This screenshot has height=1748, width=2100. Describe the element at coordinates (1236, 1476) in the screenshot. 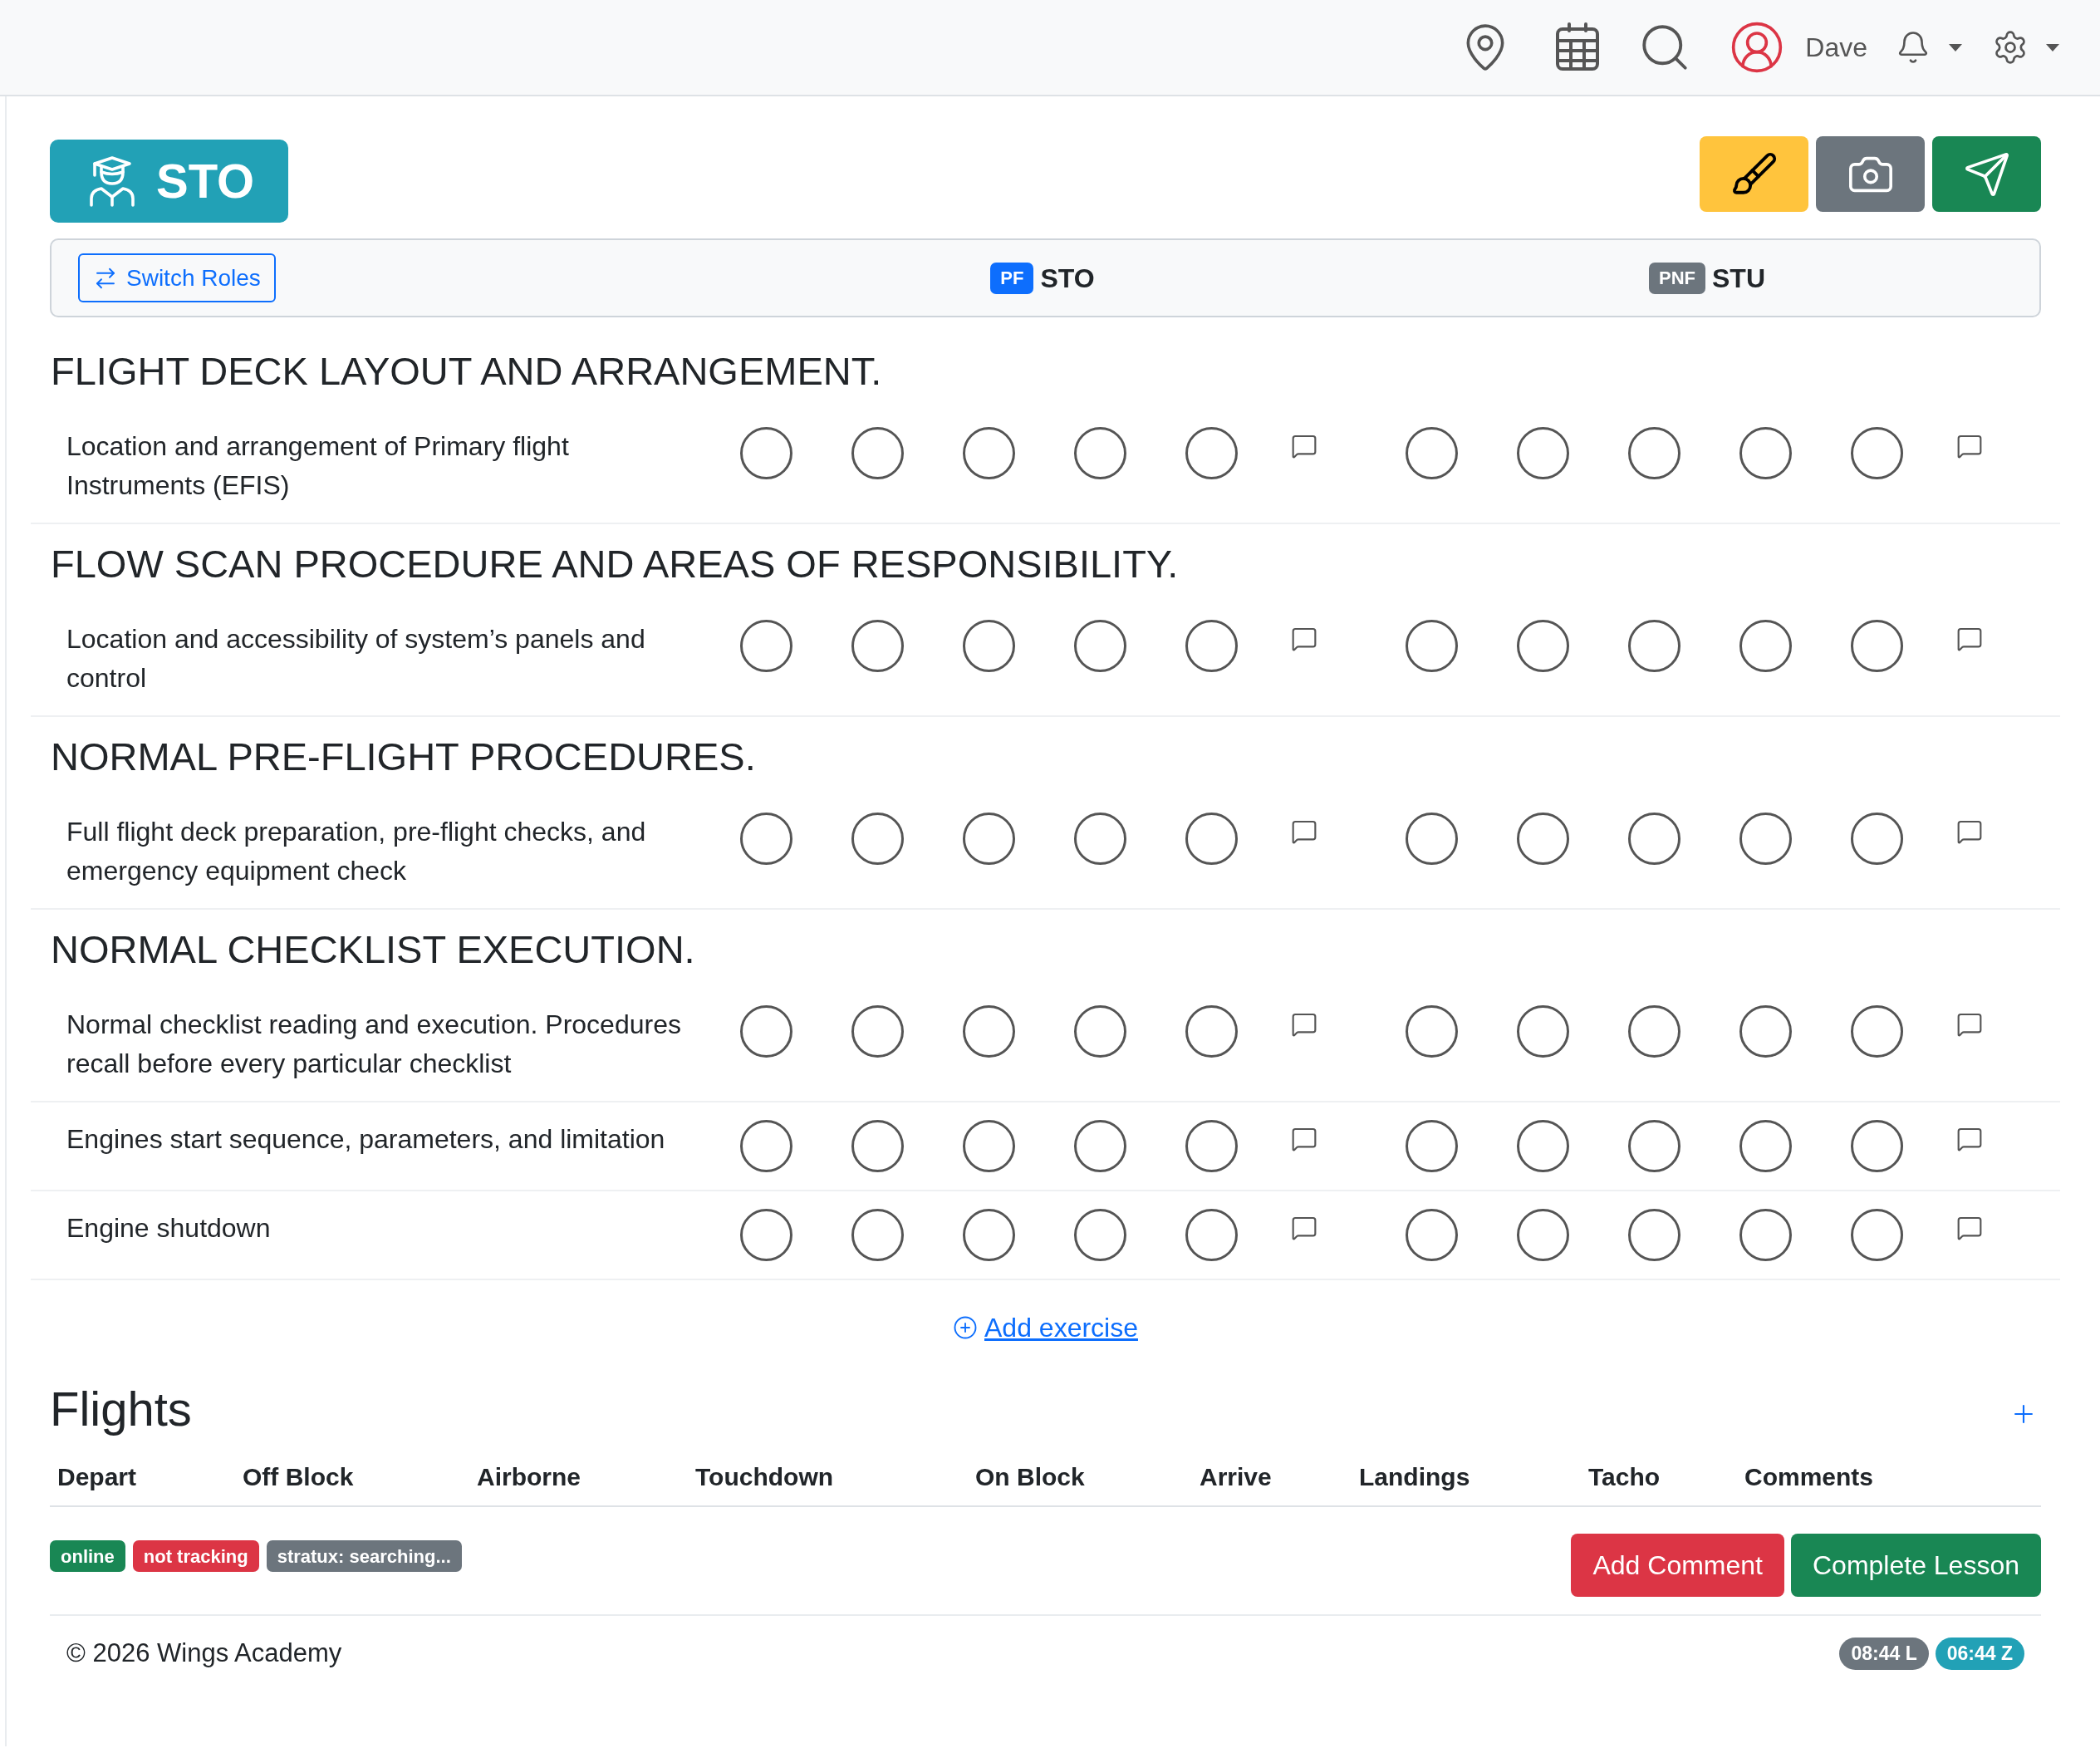

I see `column-header: Arrive` at that location.